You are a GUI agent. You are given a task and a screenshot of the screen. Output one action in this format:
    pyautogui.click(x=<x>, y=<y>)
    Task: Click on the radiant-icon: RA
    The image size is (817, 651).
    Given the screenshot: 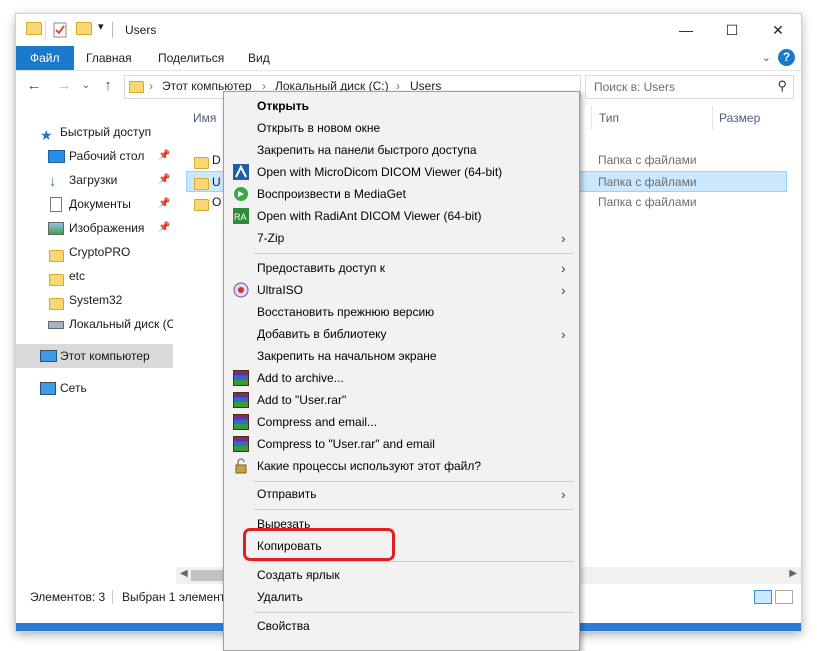 What is the action you would take?
    pyautogui.click(x=241, y=216)
    